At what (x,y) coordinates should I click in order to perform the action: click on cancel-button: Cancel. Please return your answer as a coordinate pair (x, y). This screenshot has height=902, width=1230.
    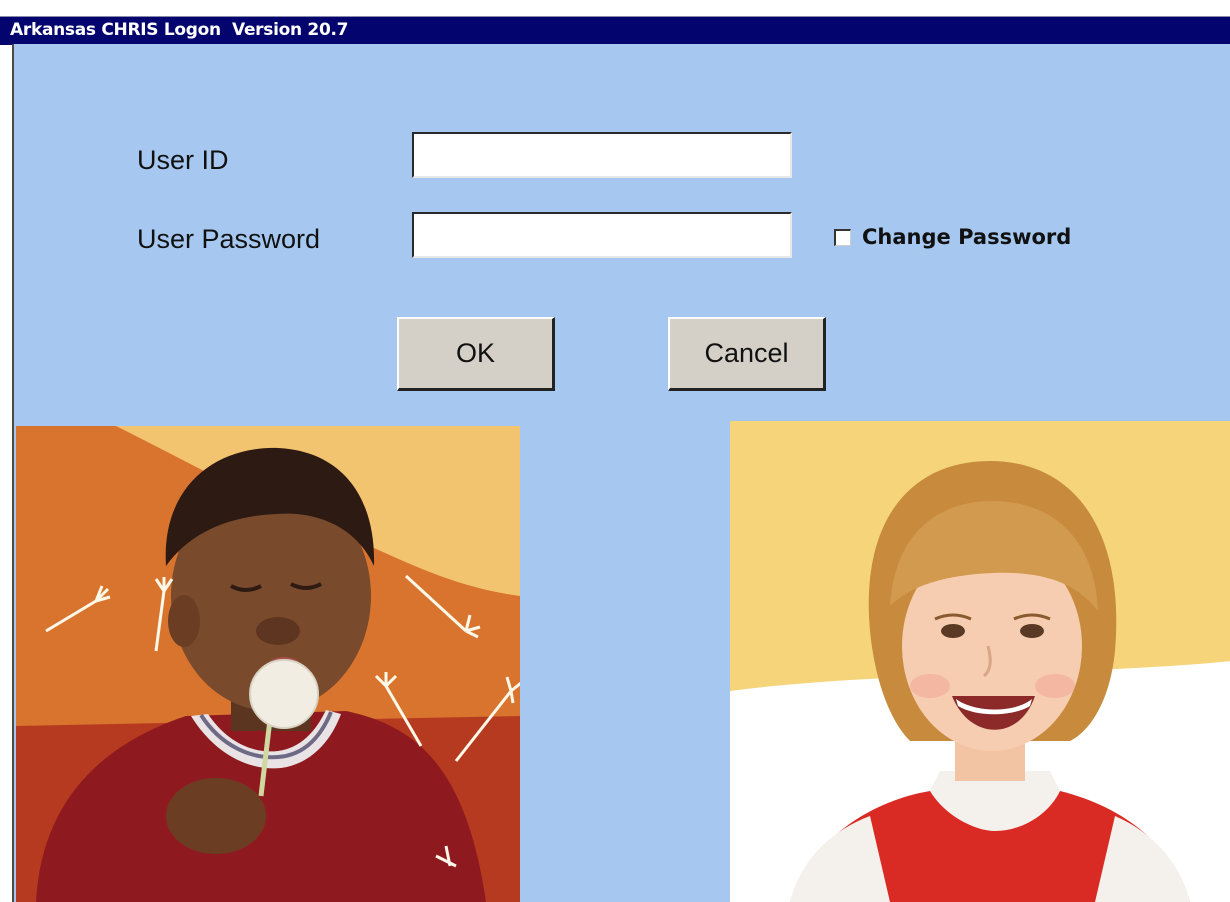
    Looking at the image, I should click on (747, 354).